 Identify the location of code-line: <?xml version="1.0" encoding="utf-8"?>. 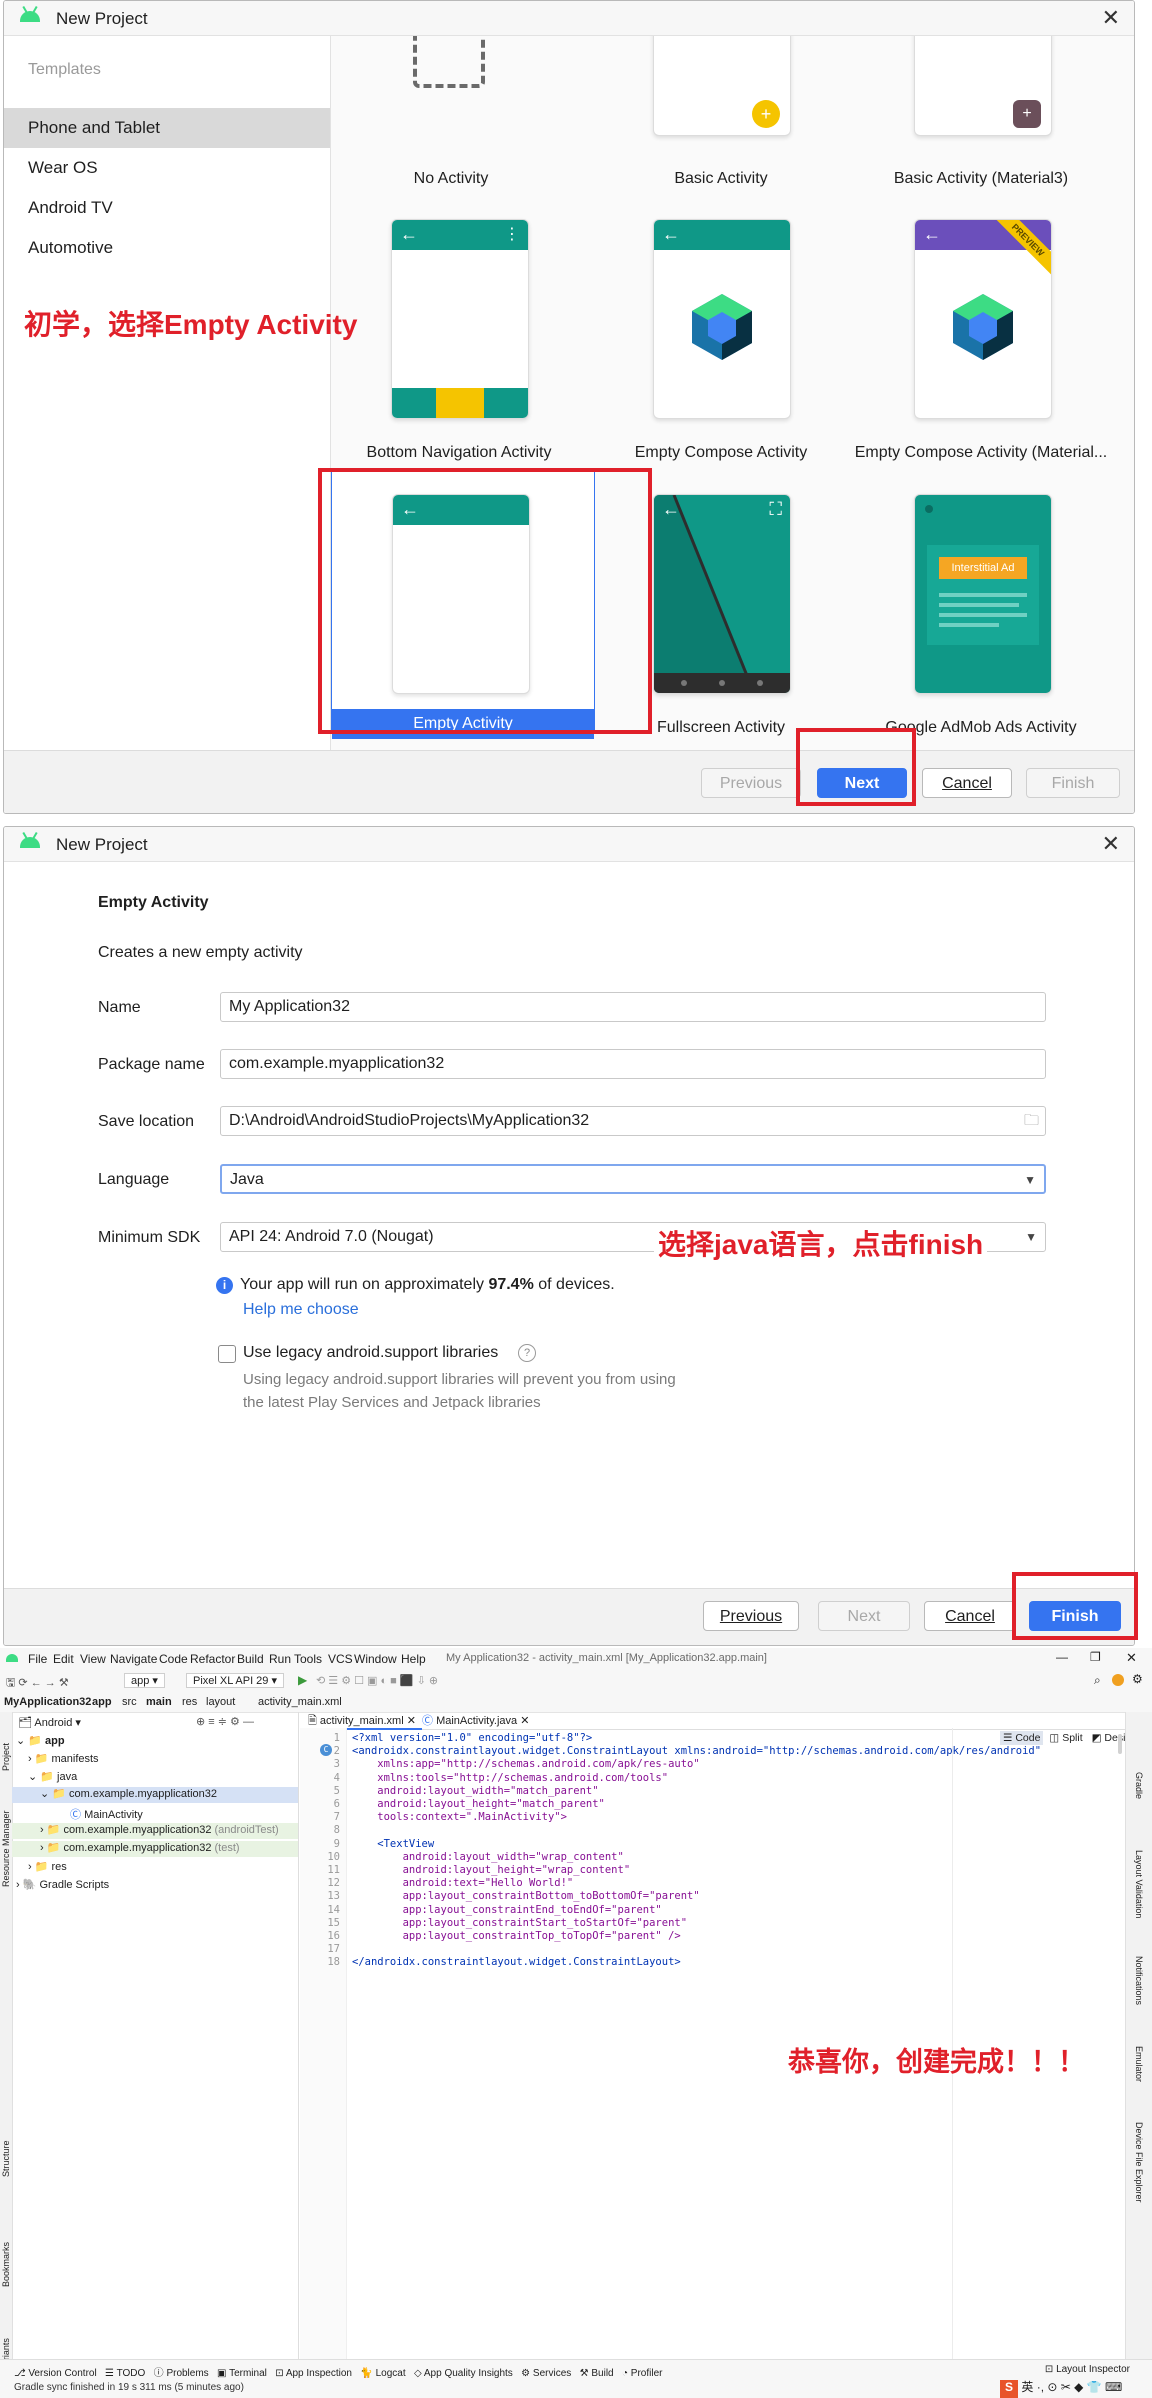
(472, 1738).